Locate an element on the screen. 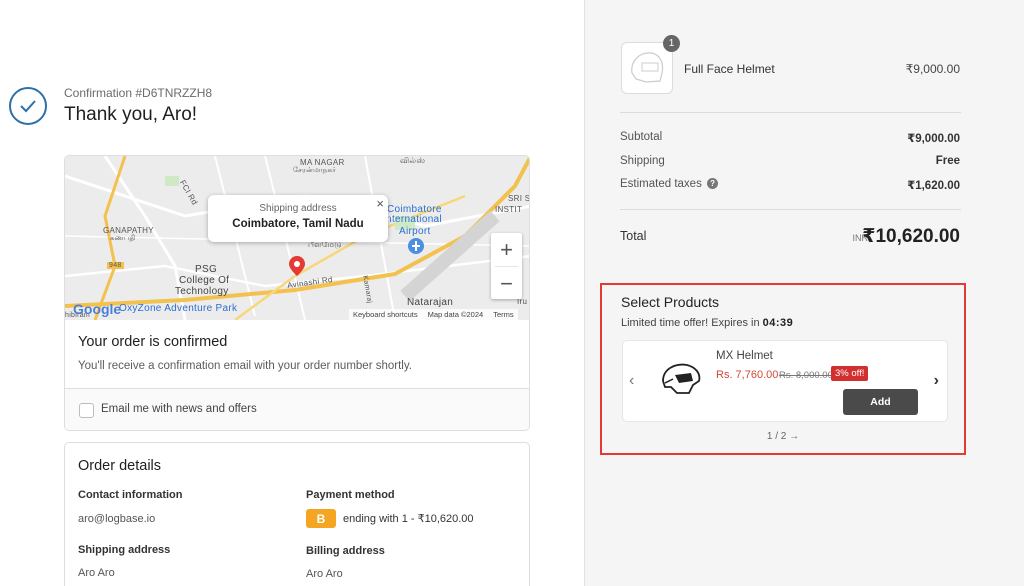 The image size is (1024, 586). billing-heading: Billing address is located at coordinates (345, 551).